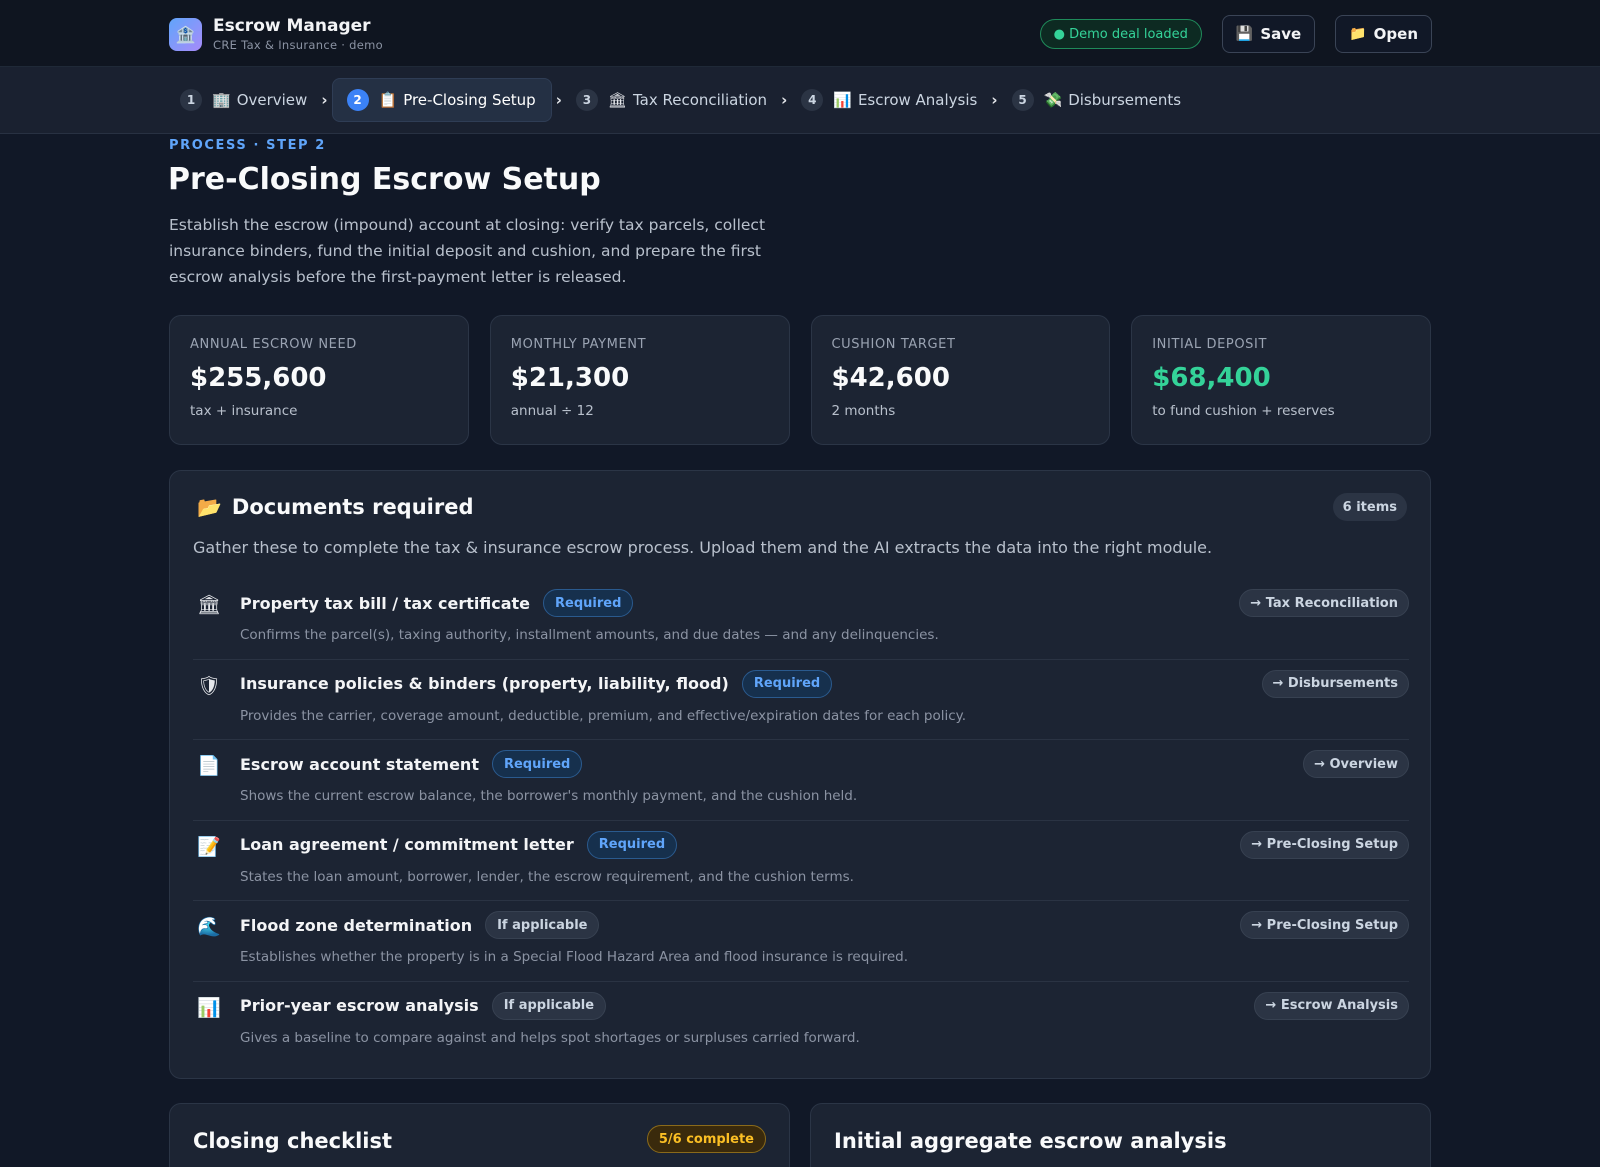 This screenshot has height=1167, width=1600. Describe the element at coordinates (893, 344) in the screenshot. I see `stat-label: CUSHION TARGET` at that location.